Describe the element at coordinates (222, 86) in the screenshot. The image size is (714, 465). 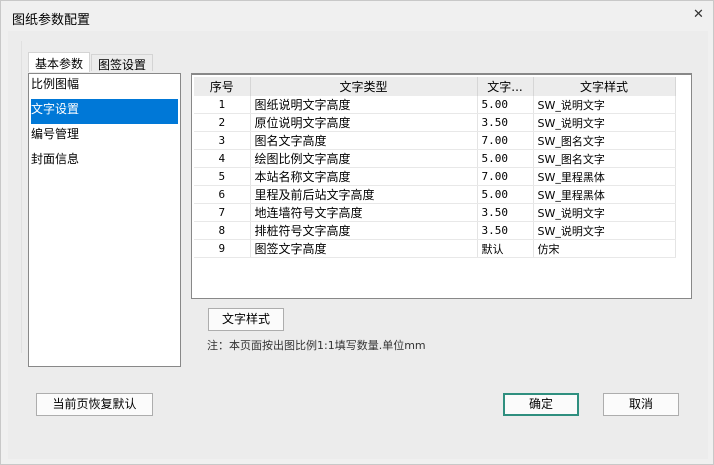
I see `col-index: 序号` at that location.